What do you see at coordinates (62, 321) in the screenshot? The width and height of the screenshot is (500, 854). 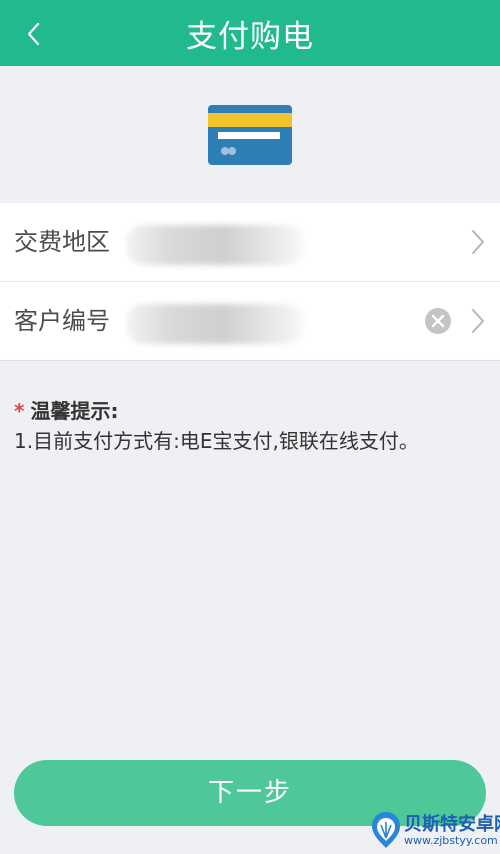 I see `customer-number-label: 客户编号` at bounding box center [62, 321].